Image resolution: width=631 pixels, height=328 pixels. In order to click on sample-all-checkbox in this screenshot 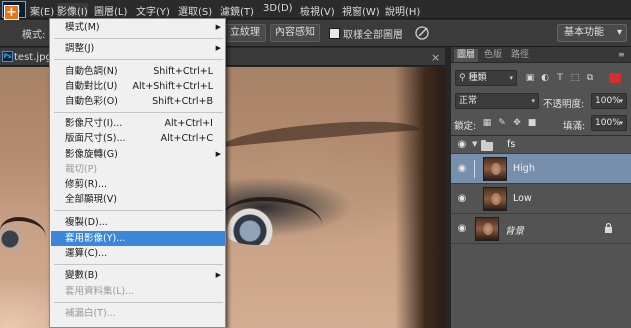, I will do `click(334, 33)`.